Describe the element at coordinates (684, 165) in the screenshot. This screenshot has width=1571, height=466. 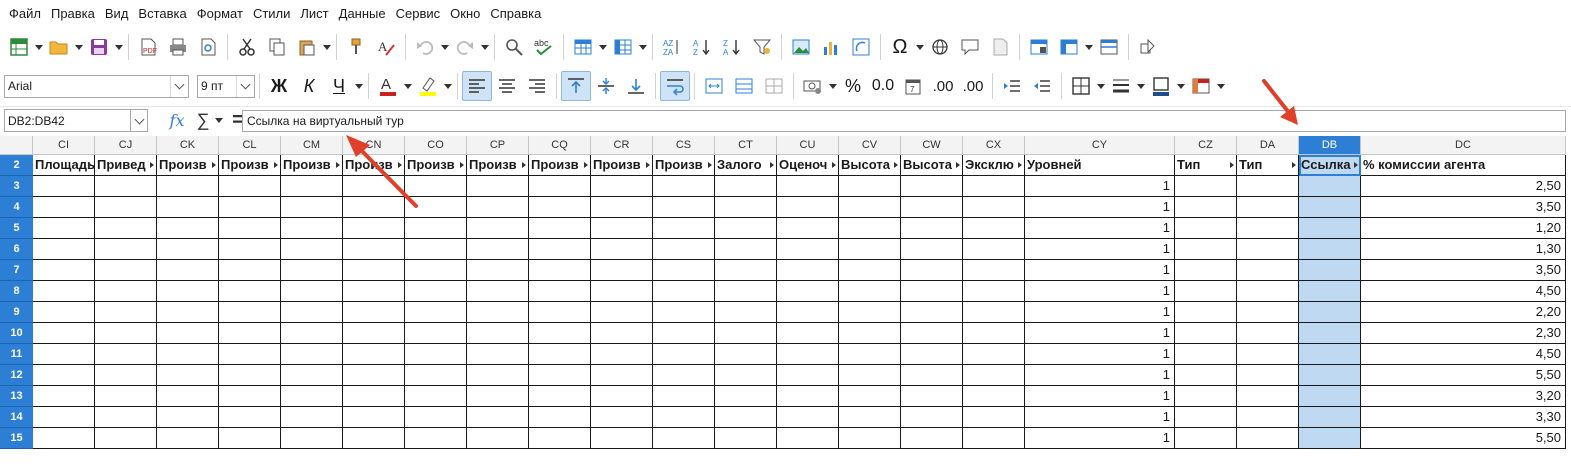
I see `cell-cs2: Произв` at that location.